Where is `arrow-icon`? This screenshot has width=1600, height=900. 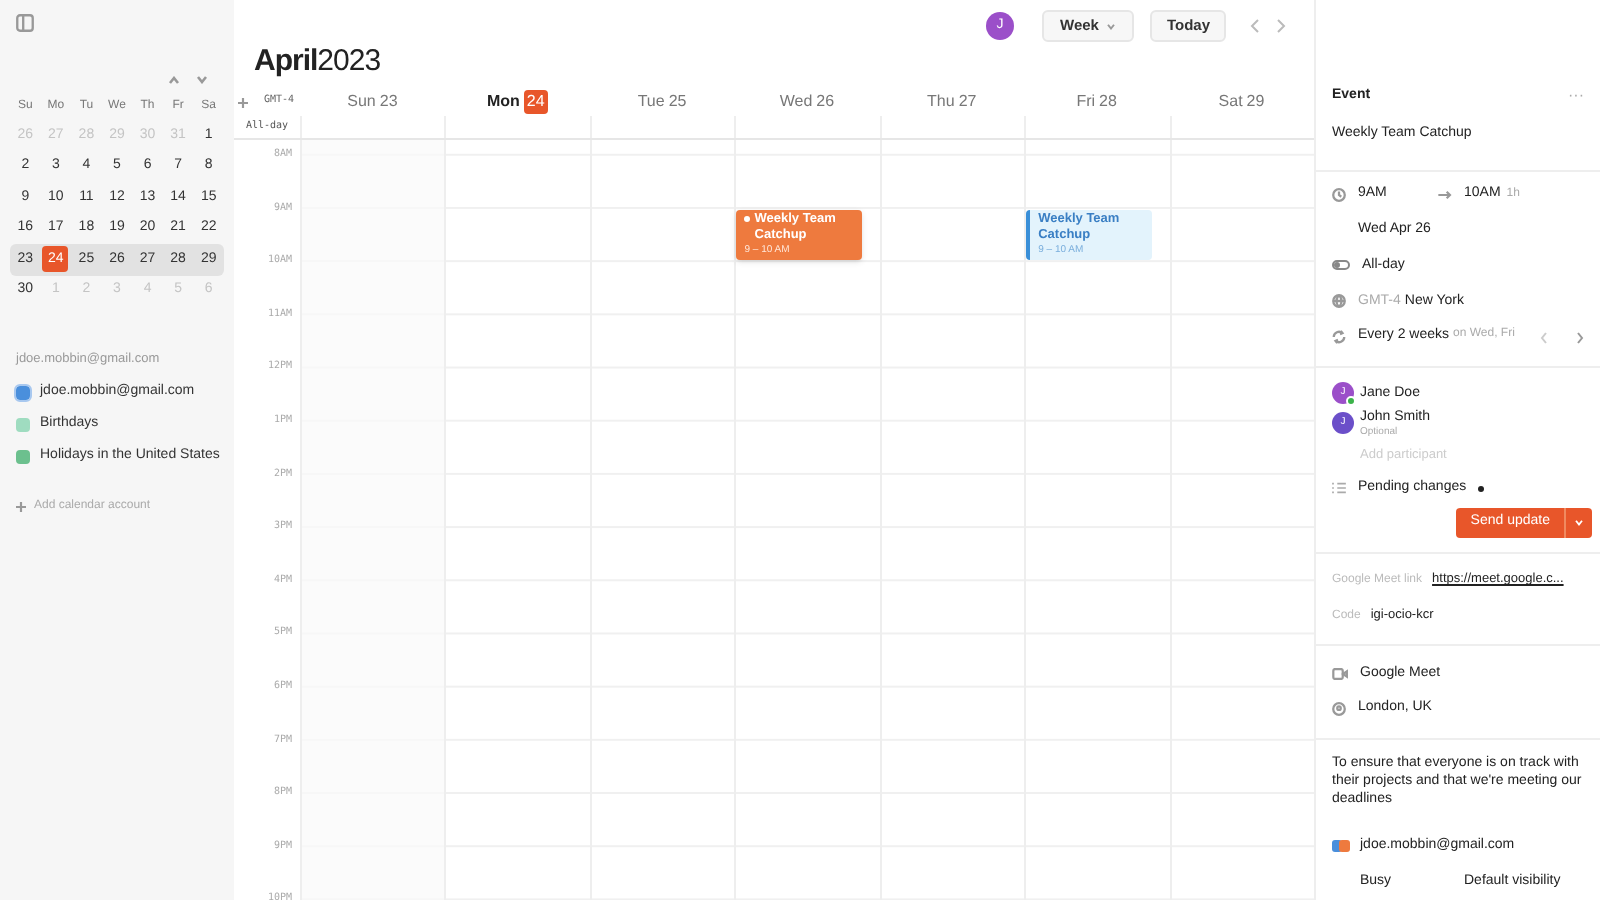 arrow-icon is located at coordinates (1445, 194).